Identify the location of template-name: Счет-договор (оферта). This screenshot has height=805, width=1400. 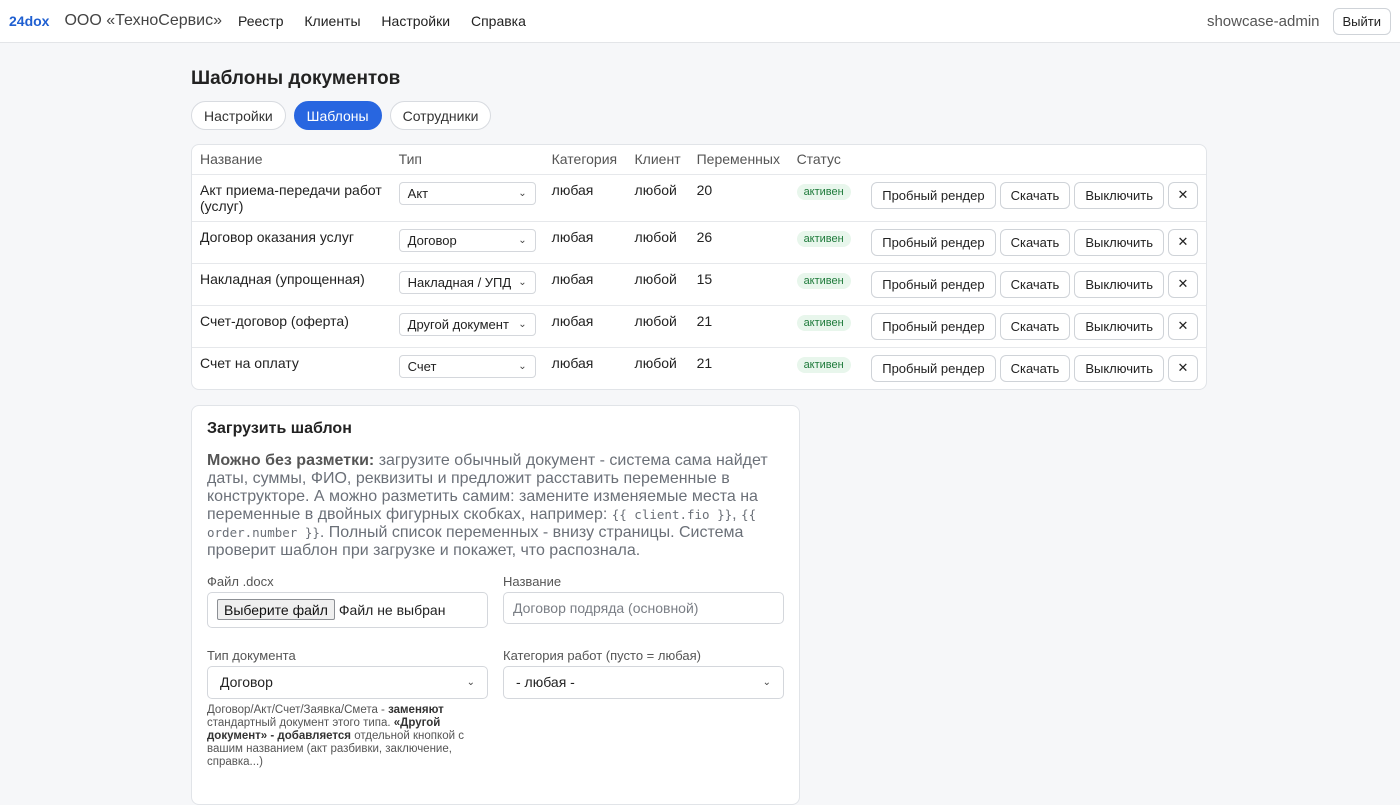
(291, 326).